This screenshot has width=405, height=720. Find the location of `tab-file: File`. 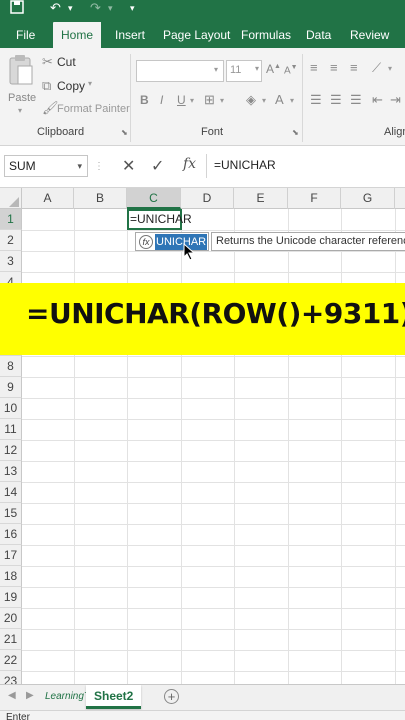

tab-file: File is located at coordinates (25, 35).